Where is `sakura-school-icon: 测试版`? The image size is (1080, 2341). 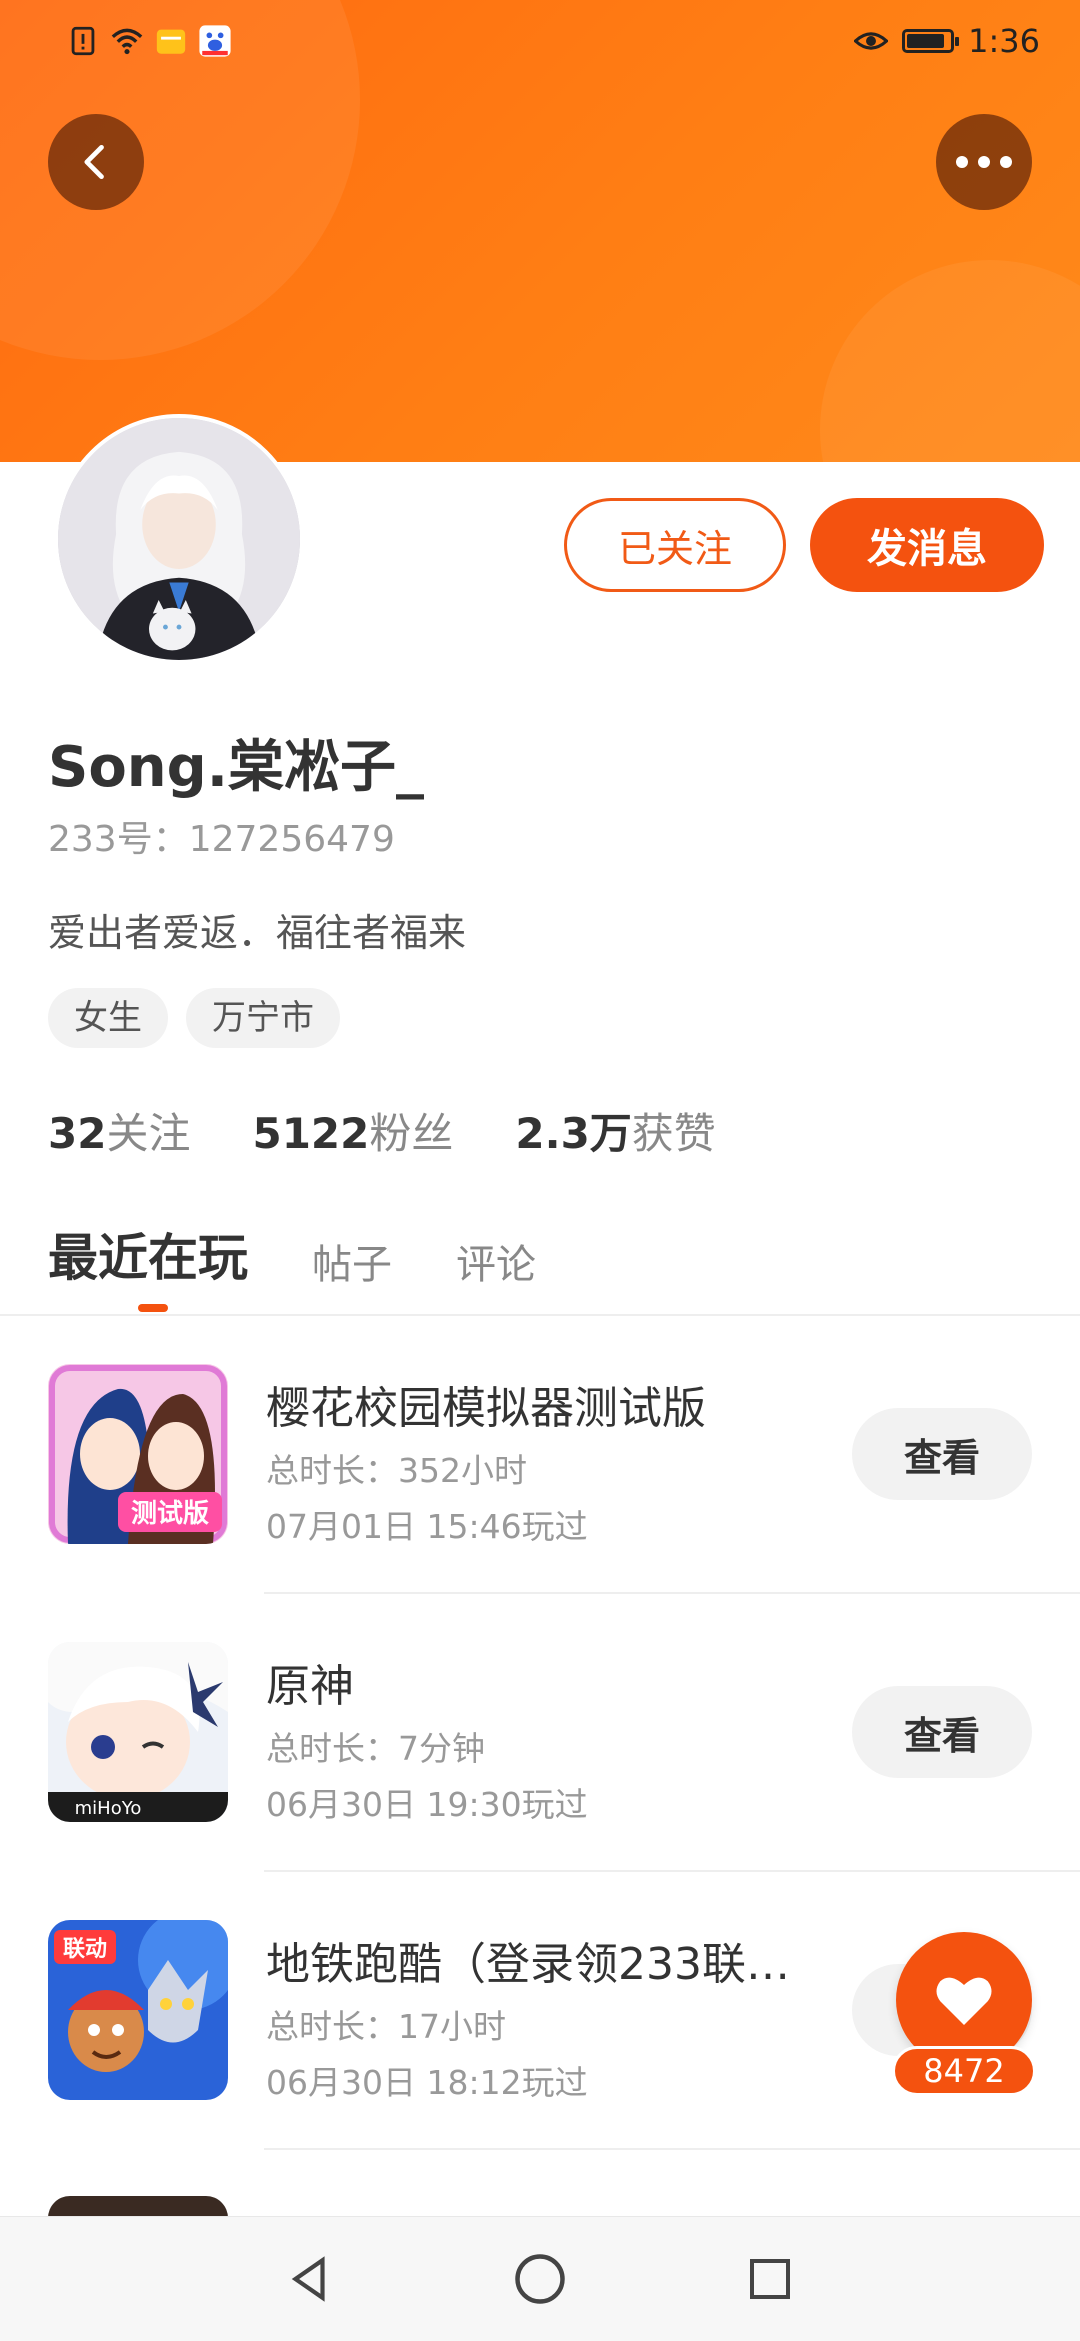 sakura-school-icon: 测试版 is located at coordinates (138, 1454).